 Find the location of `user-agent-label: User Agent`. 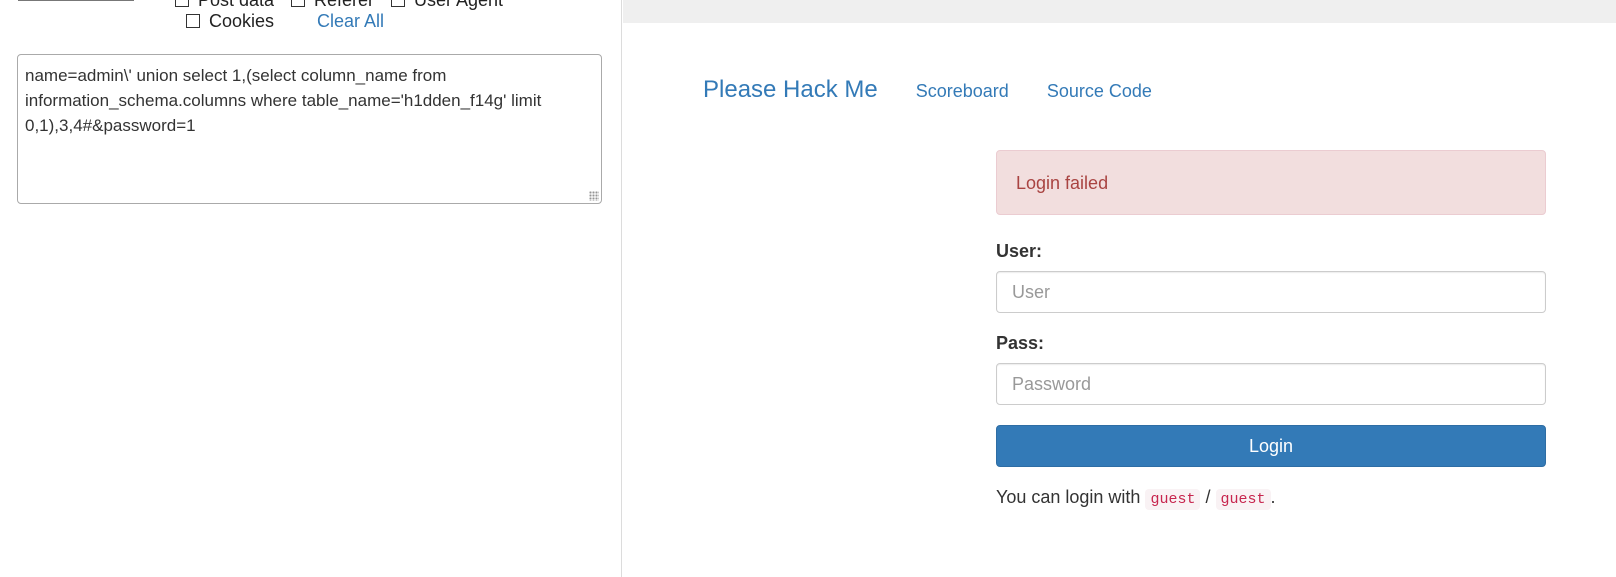

user-agent-label: User Agent is located at coordinates (459, 5).